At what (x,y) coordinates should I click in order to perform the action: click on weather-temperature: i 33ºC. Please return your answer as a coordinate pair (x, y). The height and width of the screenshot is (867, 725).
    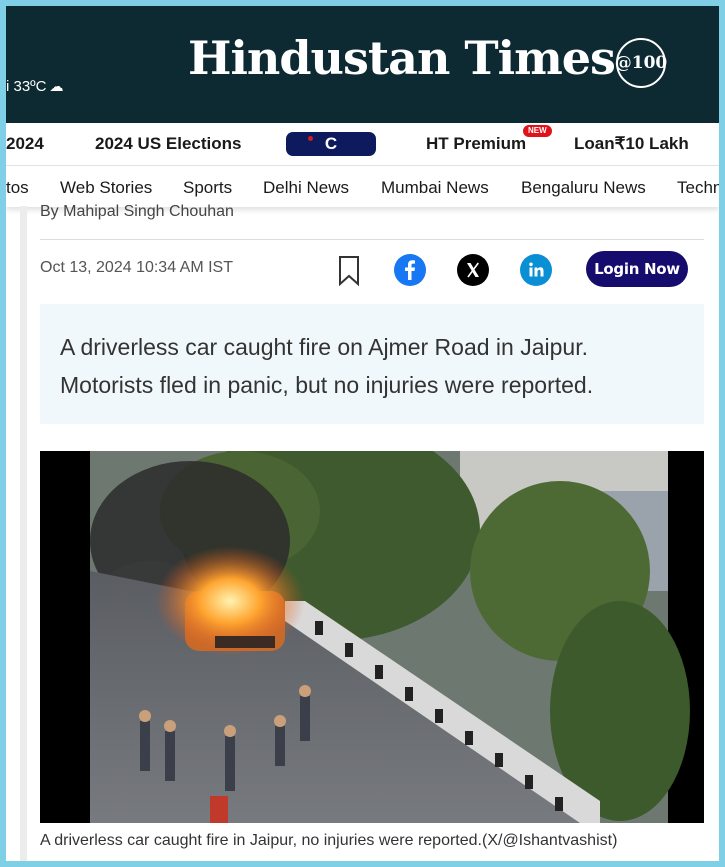
    Looking at the image, I should click on (26, 86).